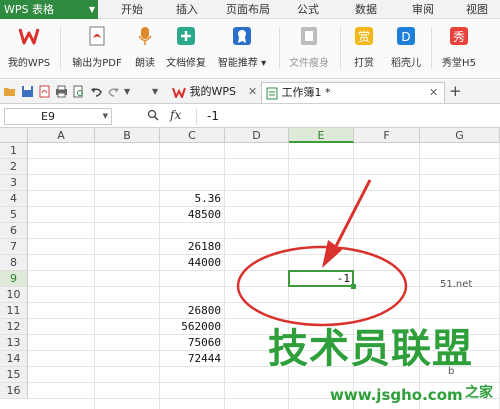 This screenshot has width=500, height=409. What do you see at coordinates (113, 91) in the screenshot?
I see `redo-icon` at bounding box center [113, 91].